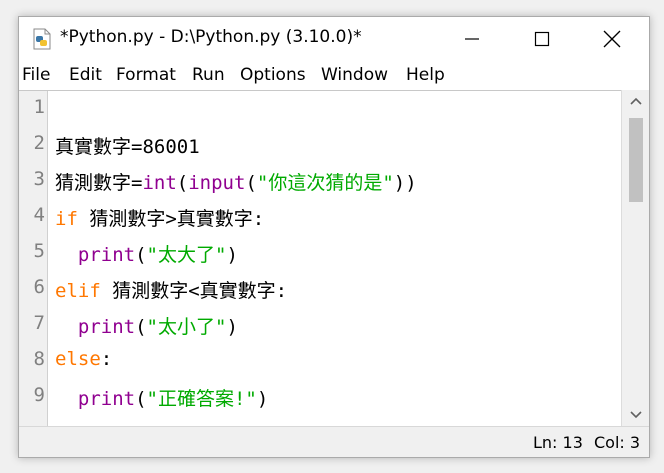 The height and width of the screenshot is (473, 664). What do you see at coordinates (273, 75) in the screenshot?
I see `menu-options: Options` at bounding box center [273, 75].